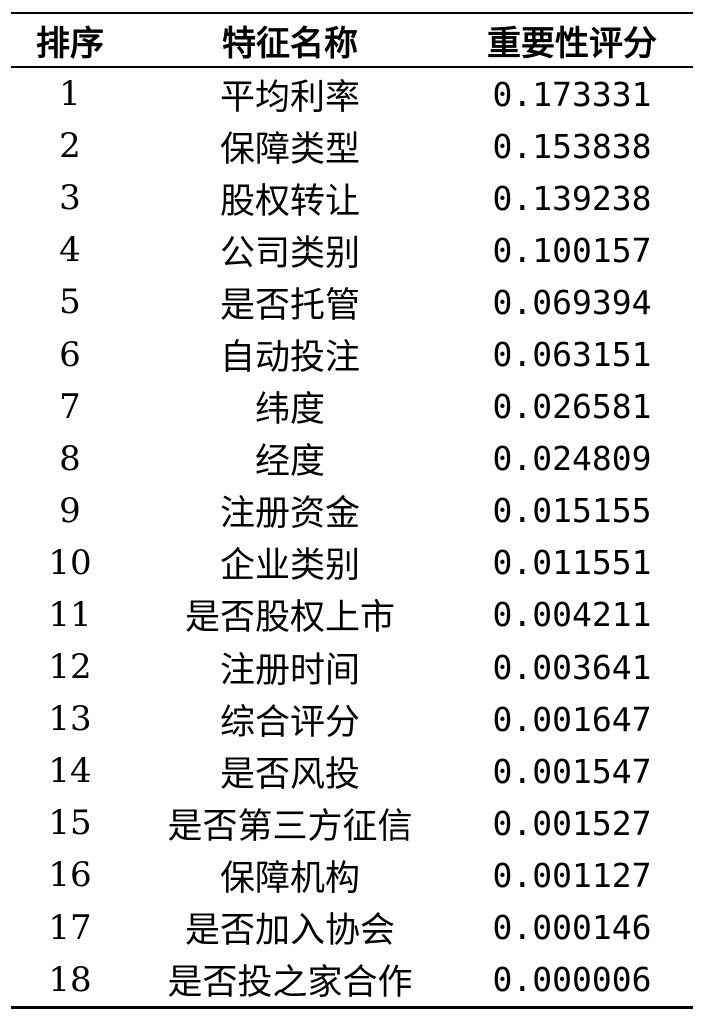  I want to click on cell-rank: 13, so click(70, 719).